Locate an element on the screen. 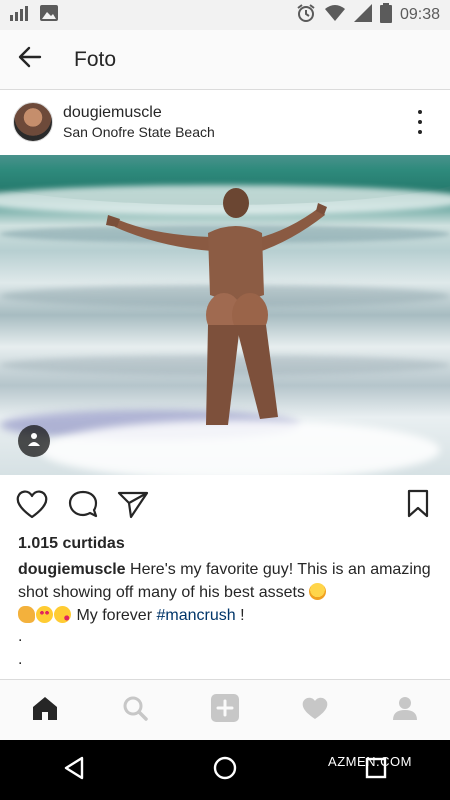  nav-home is located at coordinates (45, 710).